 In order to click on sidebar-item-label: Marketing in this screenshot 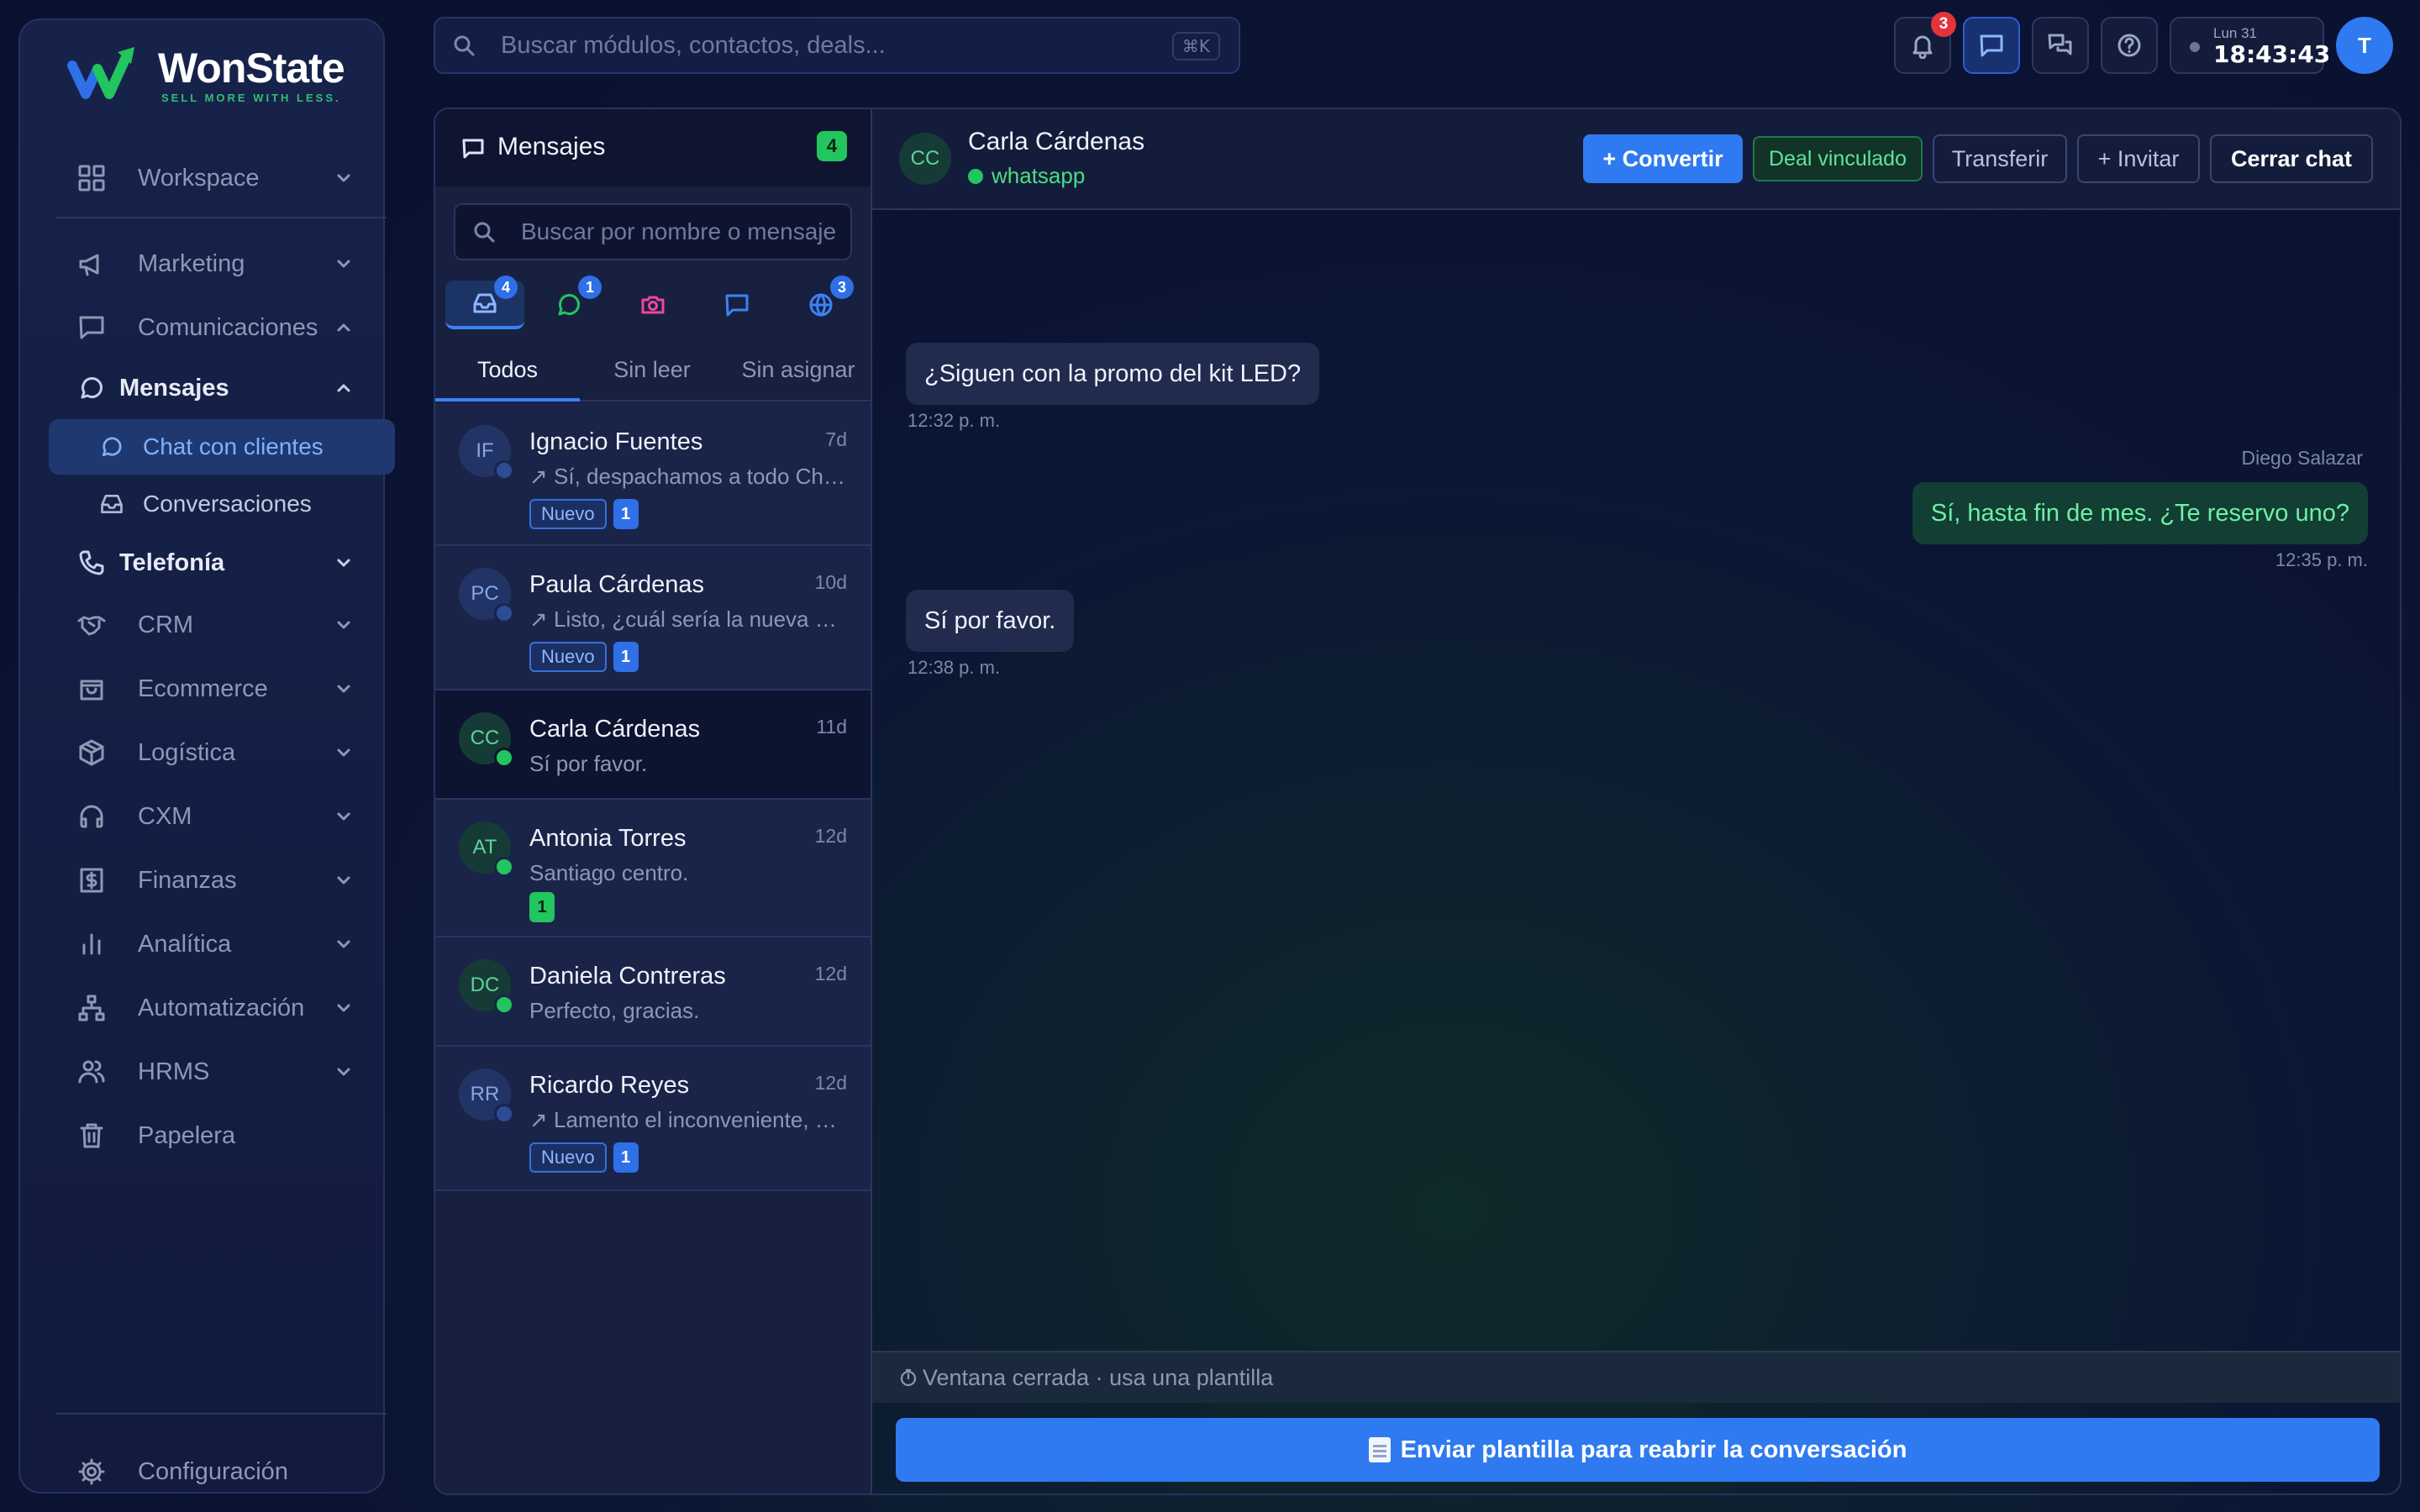, I will do `click(191, 263)`.